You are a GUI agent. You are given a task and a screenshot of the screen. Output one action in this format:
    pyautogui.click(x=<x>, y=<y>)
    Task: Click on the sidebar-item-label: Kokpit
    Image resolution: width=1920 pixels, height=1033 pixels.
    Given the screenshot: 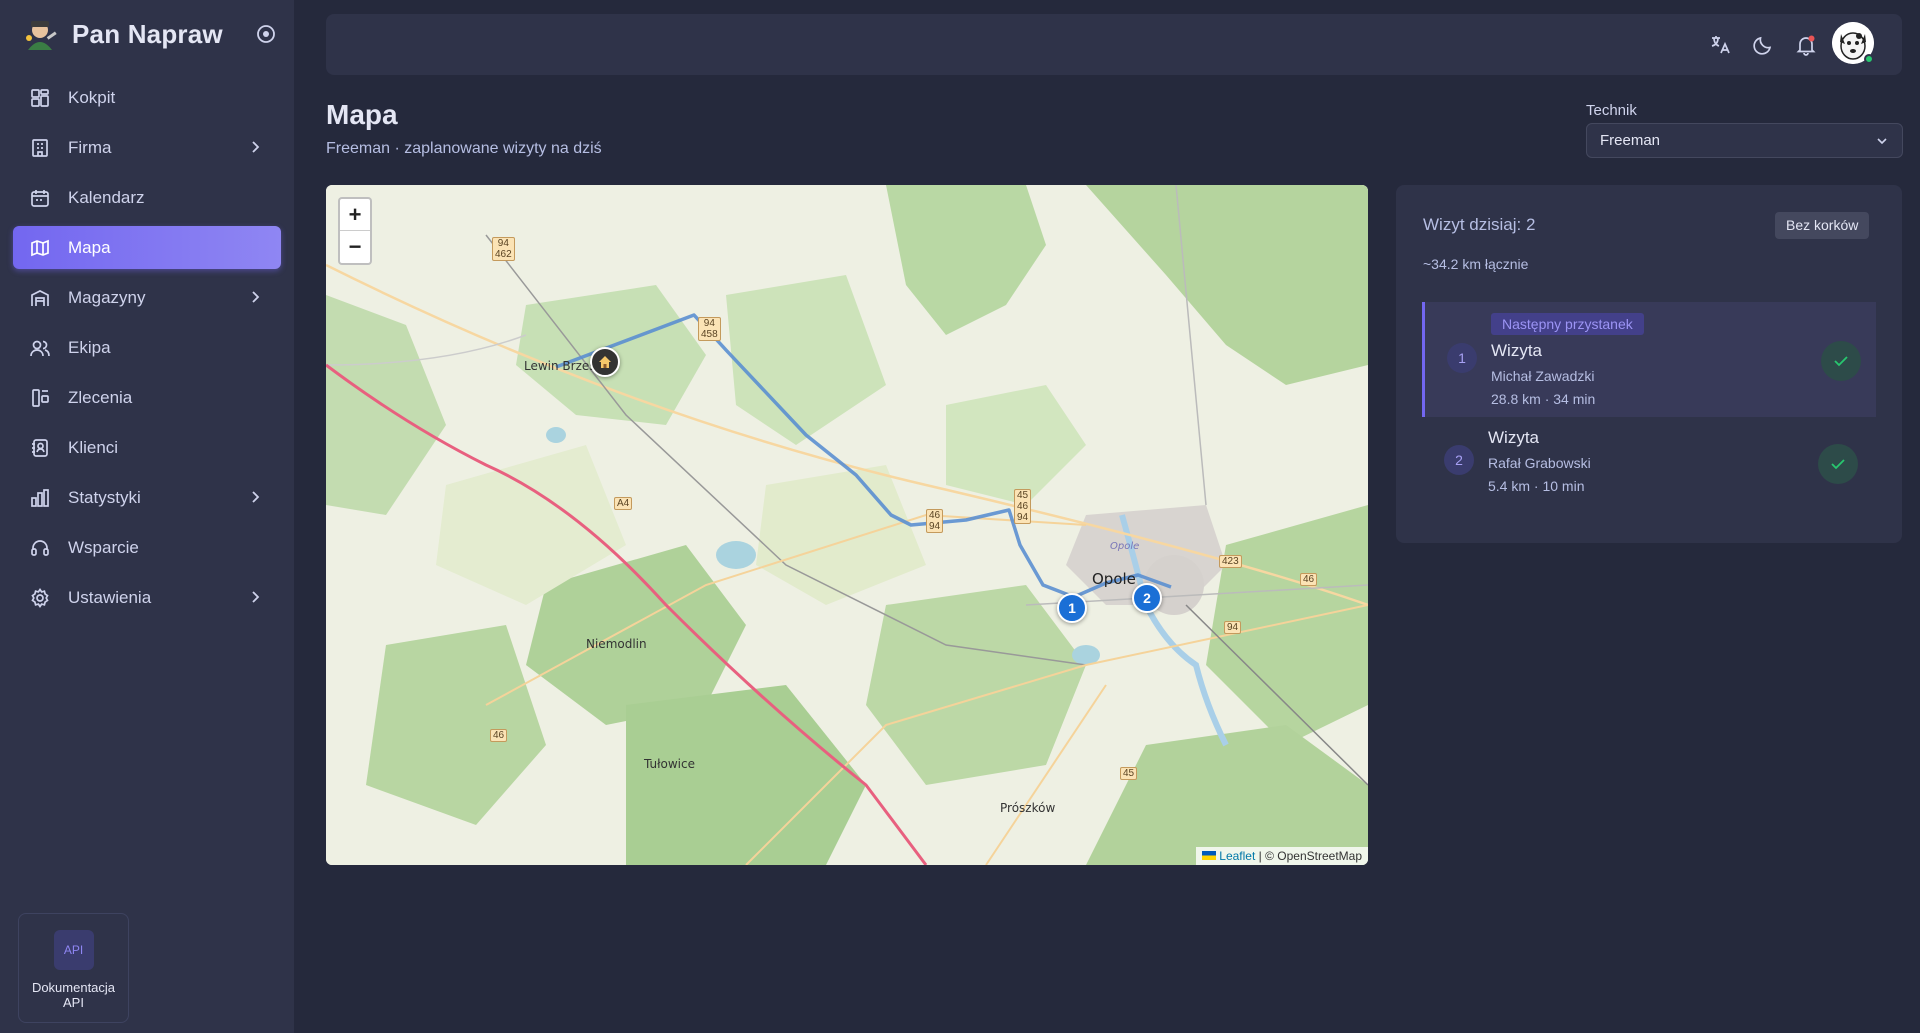 What is the action you would take?
    pyautogui.click(x=92, y=97)
    